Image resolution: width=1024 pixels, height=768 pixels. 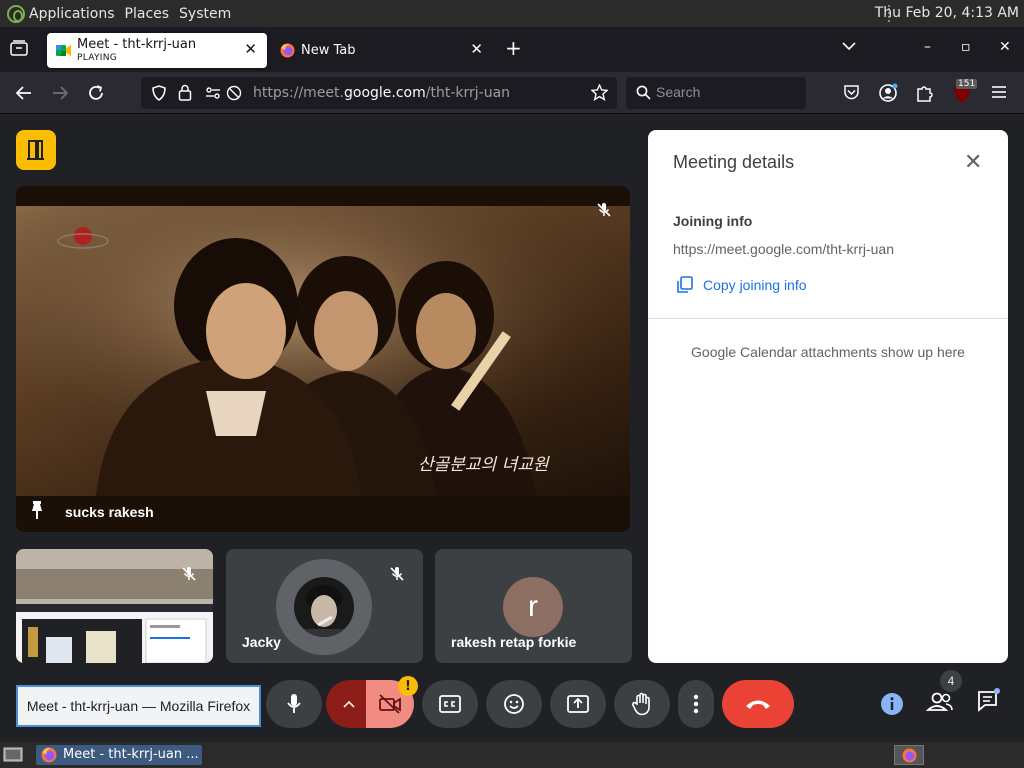 What do you see at coordinates (261, 642) in the screenshot?
I see `participant-name: Jacky` at bounding box center [261, 642].